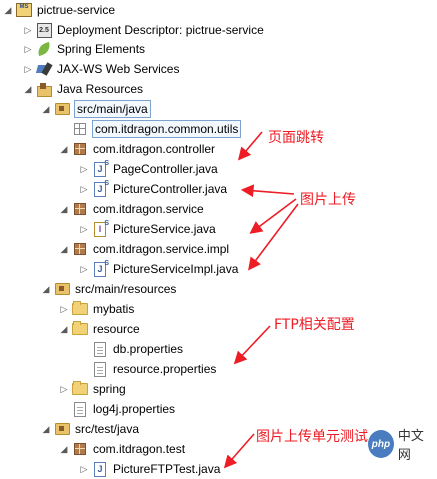 The image size is (437, 479). What do you see at coordinates (267, 191) in the screenshot?
I see `arrow-upload-controller` at bounding box center [267, 191].